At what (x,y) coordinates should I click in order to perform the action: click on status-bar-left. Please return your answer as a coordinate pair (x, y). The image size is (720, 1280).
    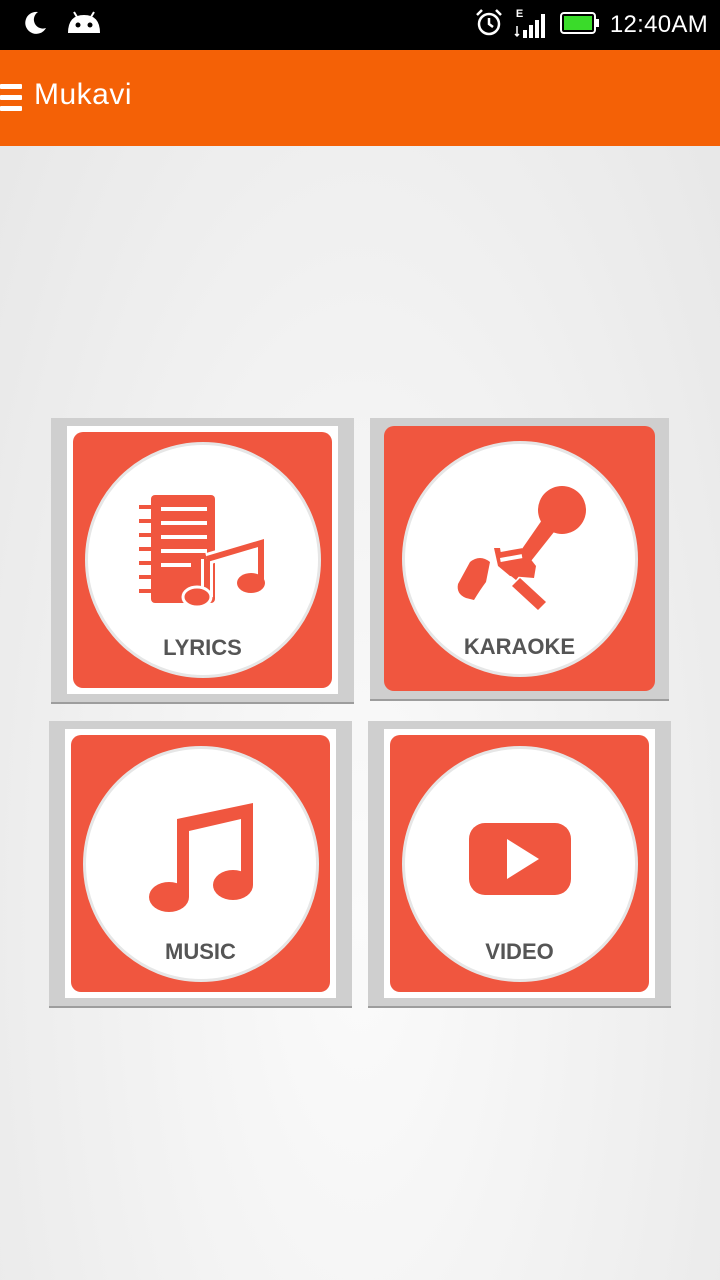
    Looking at the image, I should click on (61, 25).